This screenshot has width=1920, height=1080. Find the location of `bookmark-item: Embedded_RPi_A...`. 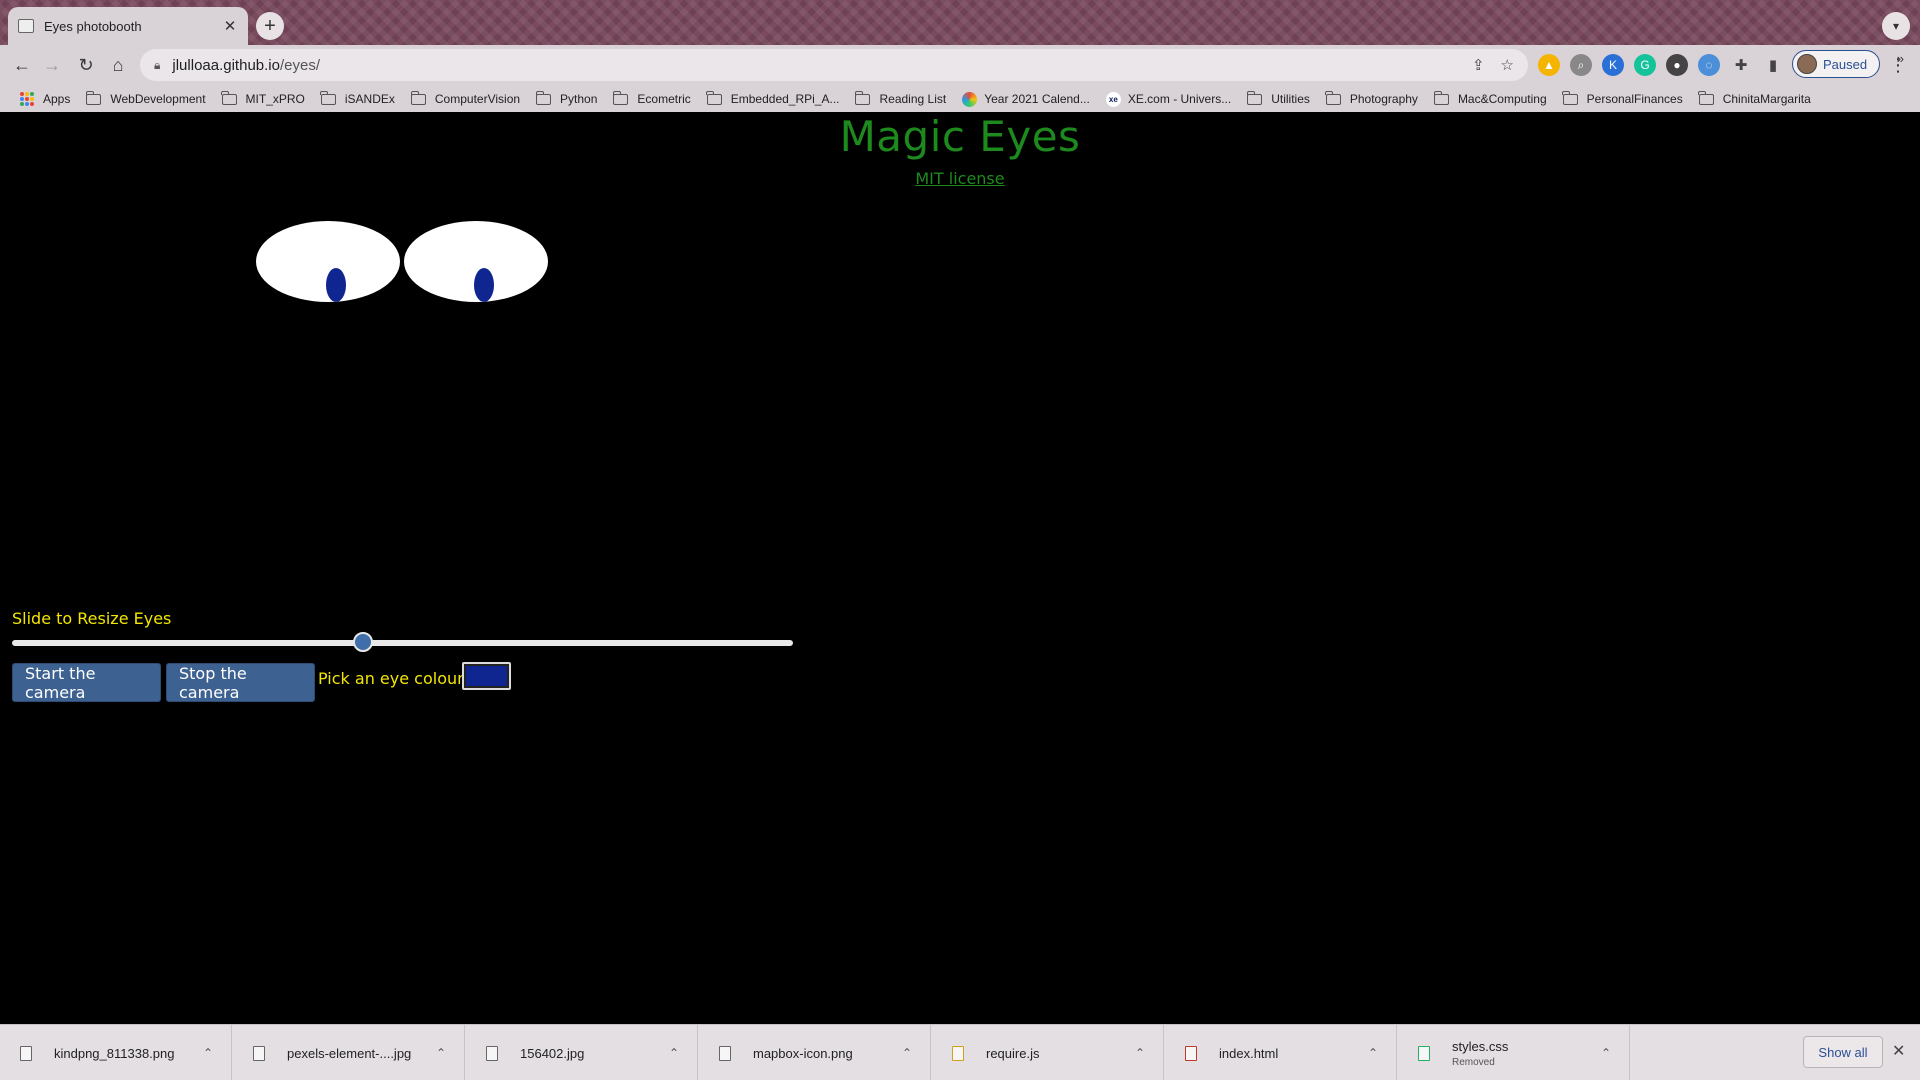

bookmark-item: Embedded_RPi_A... is located at coordinates (773, 98).